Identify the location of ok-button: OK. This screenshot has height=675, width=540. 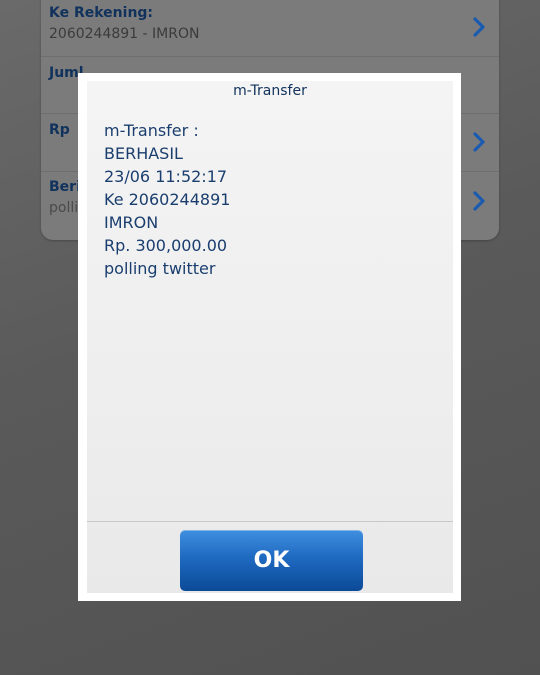
(271, 560).